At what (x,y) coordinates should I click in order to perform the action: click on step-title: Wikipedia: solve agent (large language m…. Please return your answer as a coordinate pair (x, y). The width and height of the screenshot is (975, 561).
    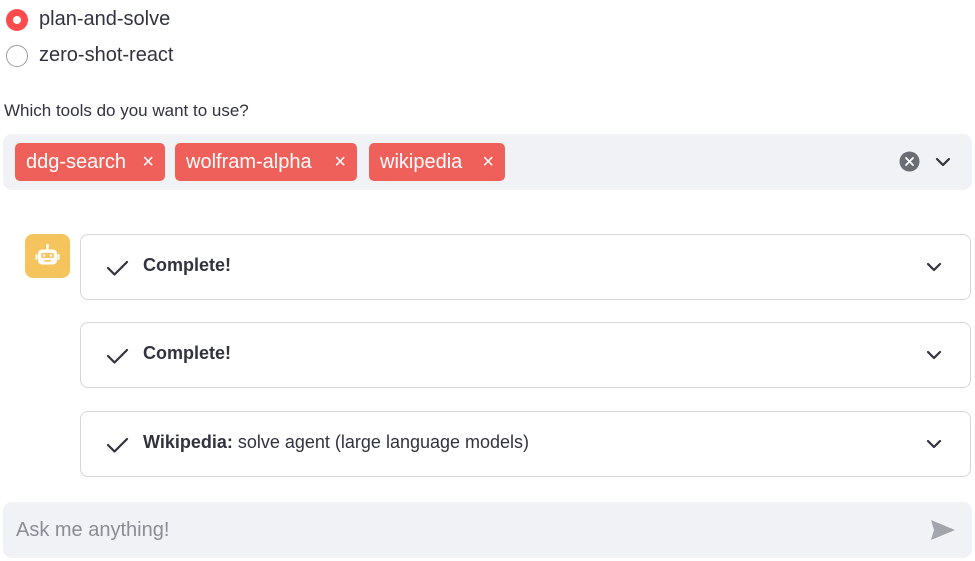
    Looking at the image, I should click on (336, 442).